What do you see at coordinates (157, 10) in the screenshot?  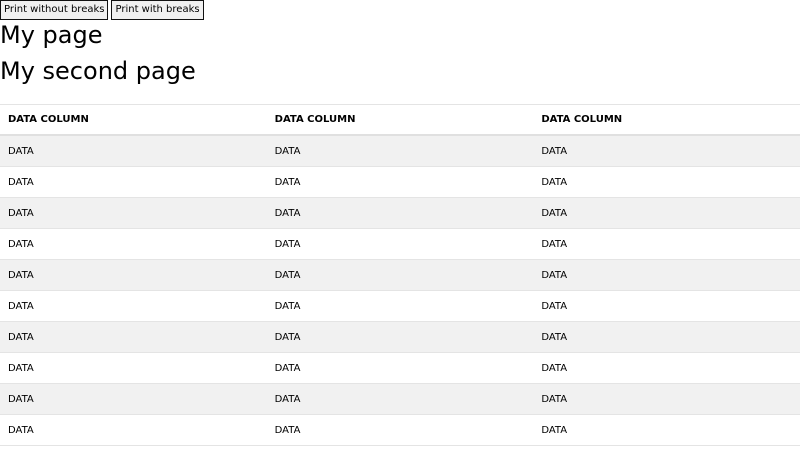 I see `print-with-breaks-button: Print with breaks` at bounding box center [157, 10].